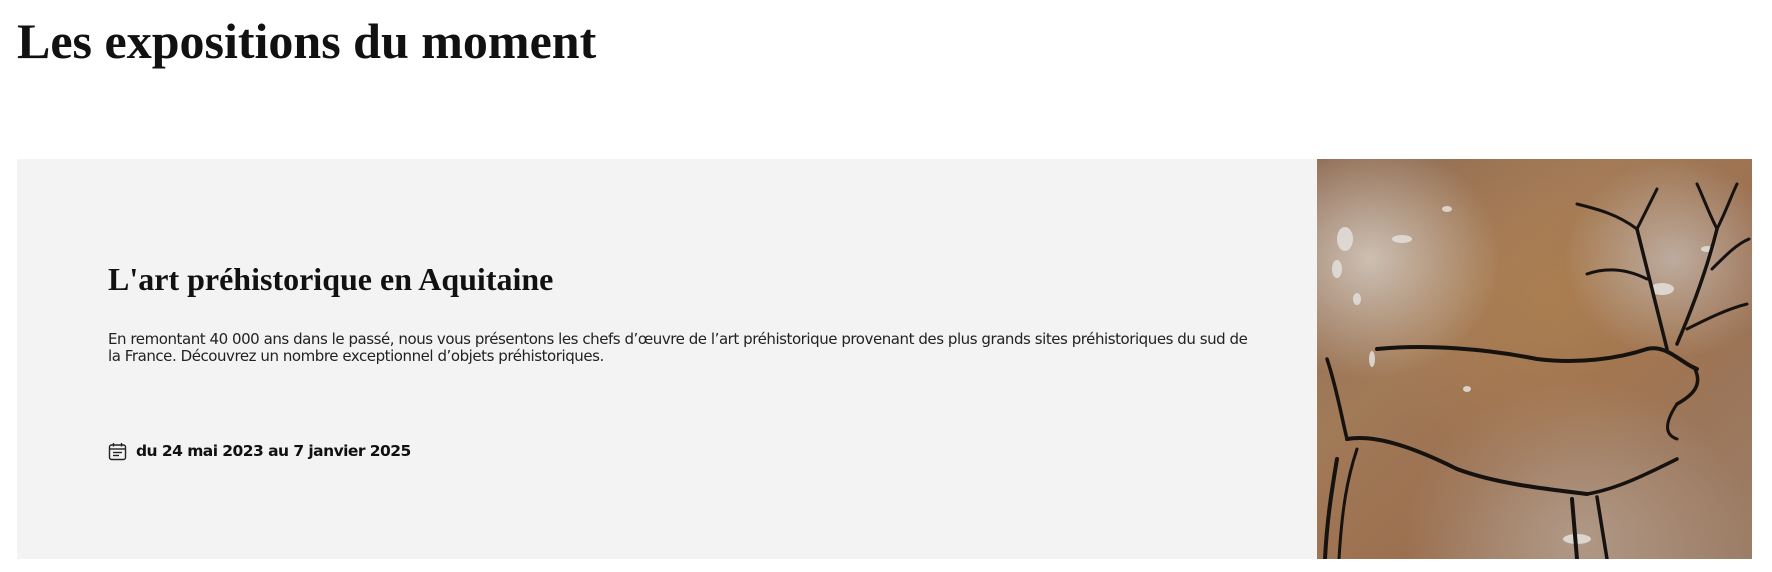 Image resolution: width=1772 pixels, height=572 pixels. Describe the element at coordinates (273, 451) in the screenshot. I see `exhibition-dates-text: du 24 mai 2023 au 7 janvier 2025` at that location.